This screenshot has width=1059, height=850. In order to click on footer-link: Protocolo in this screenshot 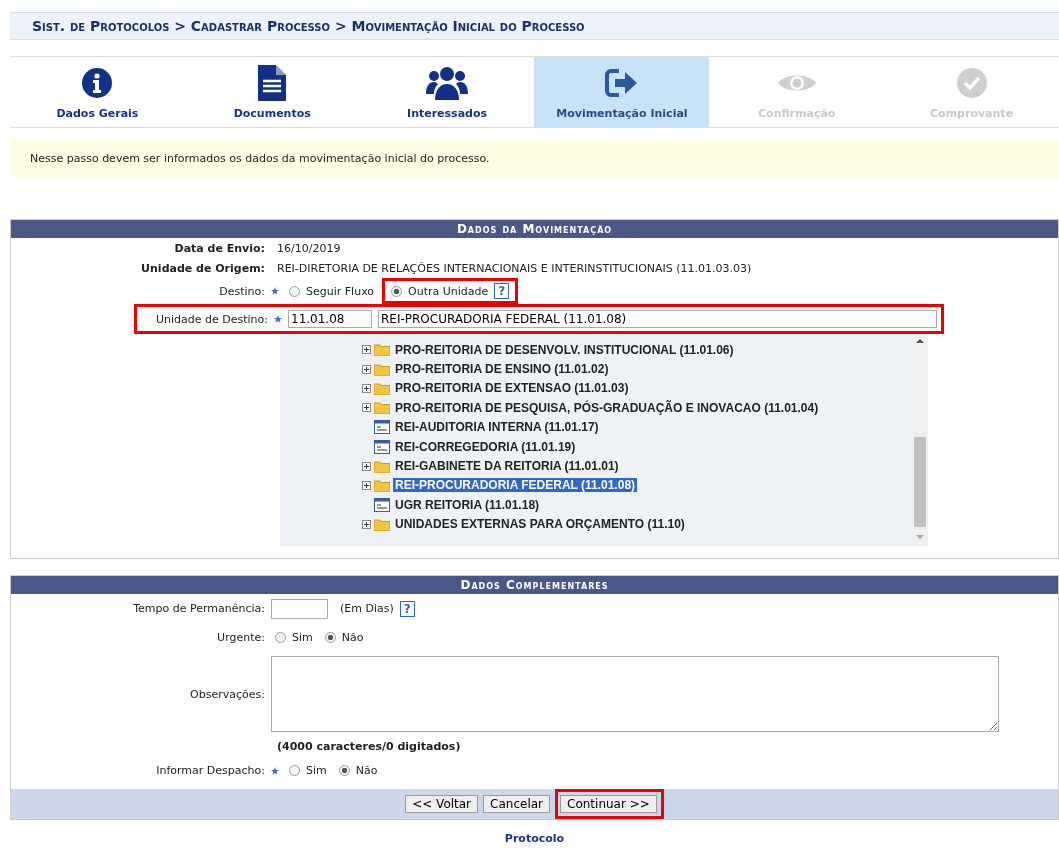, I will do `click(534, 838)`.